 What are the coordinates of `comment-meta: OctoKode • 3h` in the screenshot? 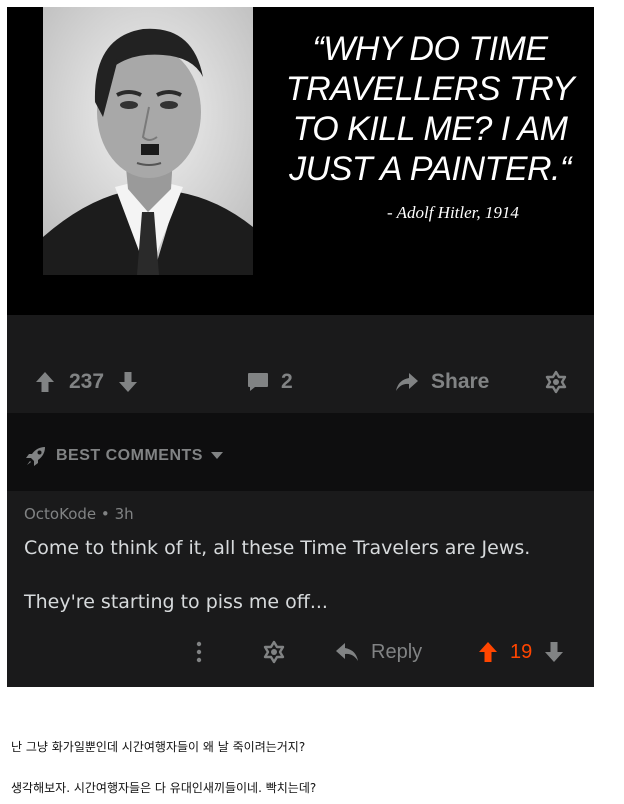 It's located at (79, 514).